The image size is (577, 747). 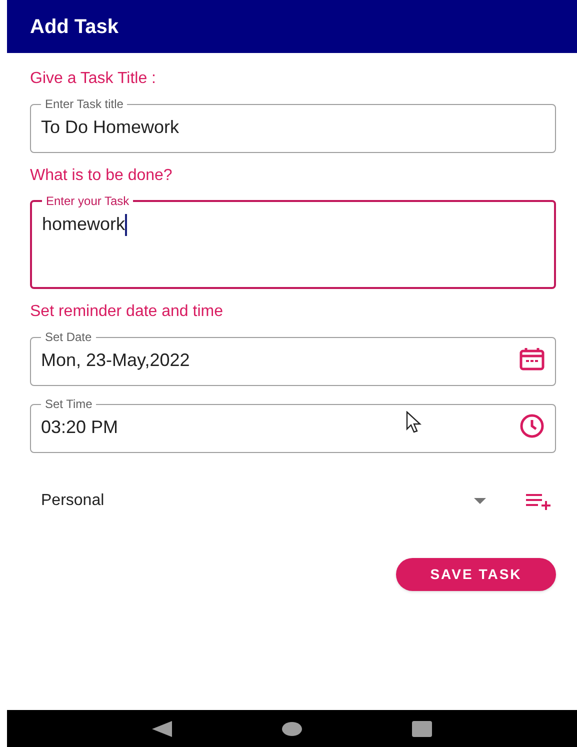 What do you see at coordinates (93, 79) in the screenshot?
I see `section-heading: Give a Task Title :` at bounding box center [93, 79].